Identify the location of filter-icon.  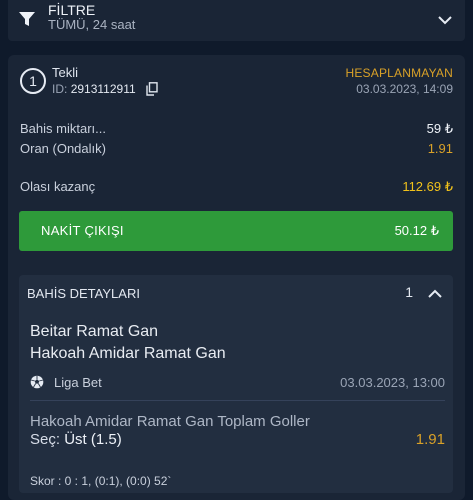
(27, 19).